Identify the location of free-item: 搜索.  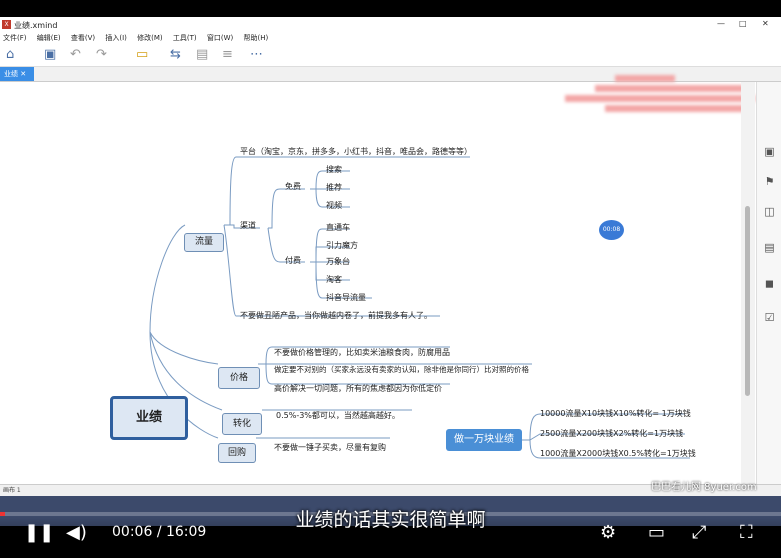
(334, 169).